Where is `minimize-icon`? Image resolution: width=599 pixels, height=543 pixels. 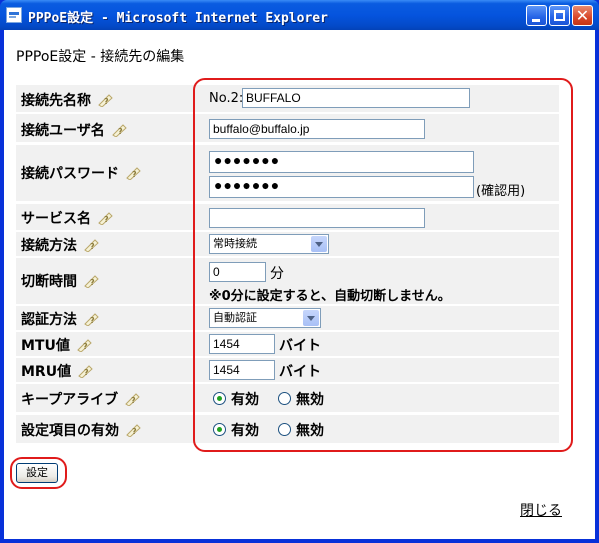 minimize-icon is located at coordinates (536, 20).